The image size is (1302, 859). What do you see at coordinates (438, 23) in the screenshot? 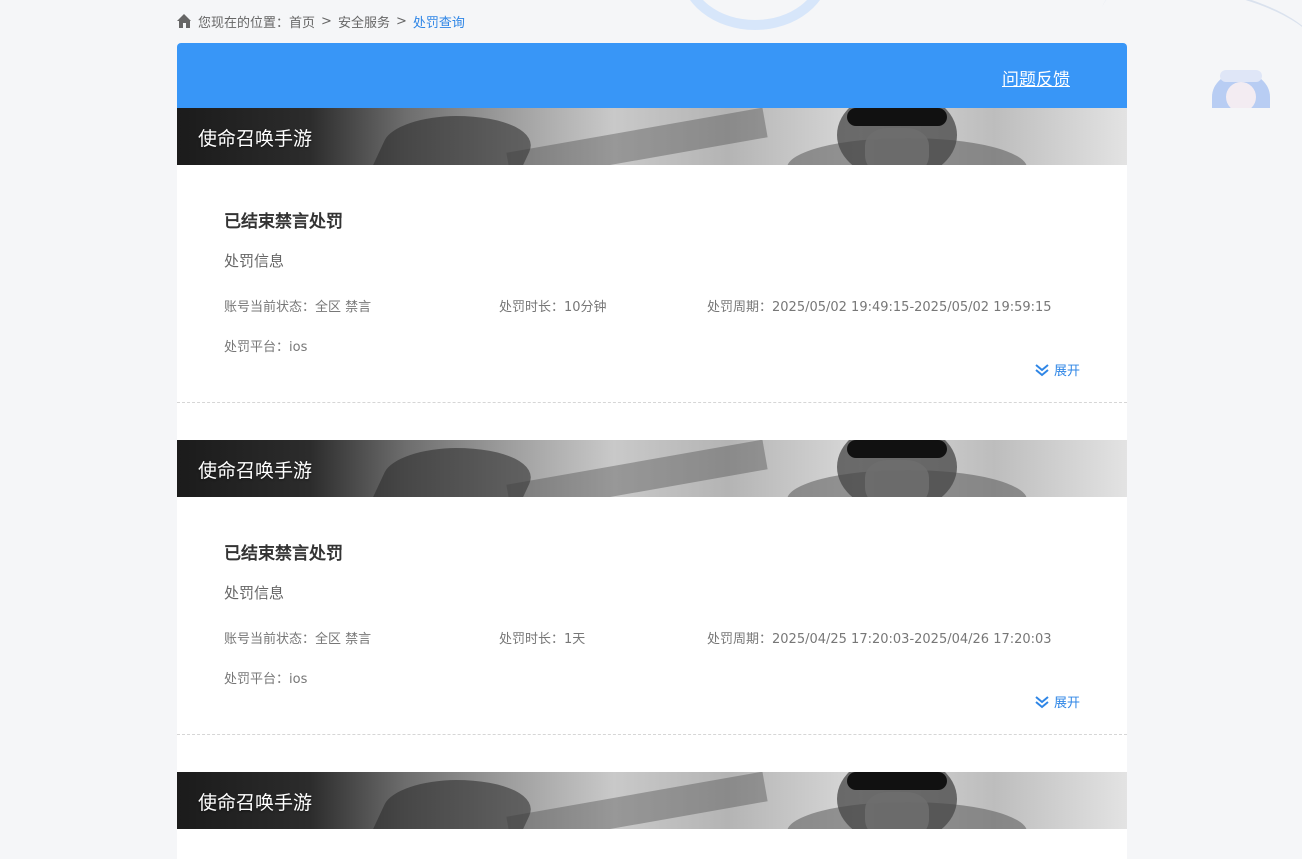
I see `breadcrumb-current: 处罚查询` at bounding box center [438, 23].